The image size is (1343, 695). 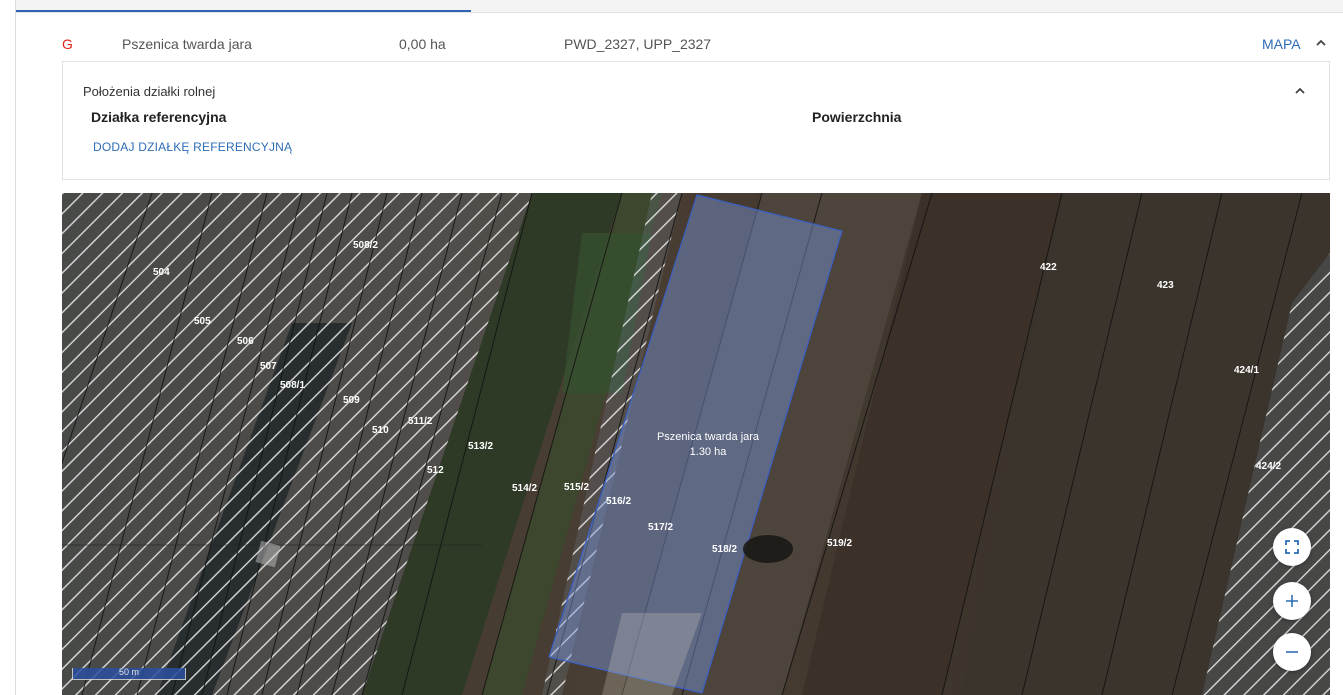 What do you see at coordinates (618, 501) in the screenshot?
I see `parcel-label: 516/2` at bounding box center [618, 501].